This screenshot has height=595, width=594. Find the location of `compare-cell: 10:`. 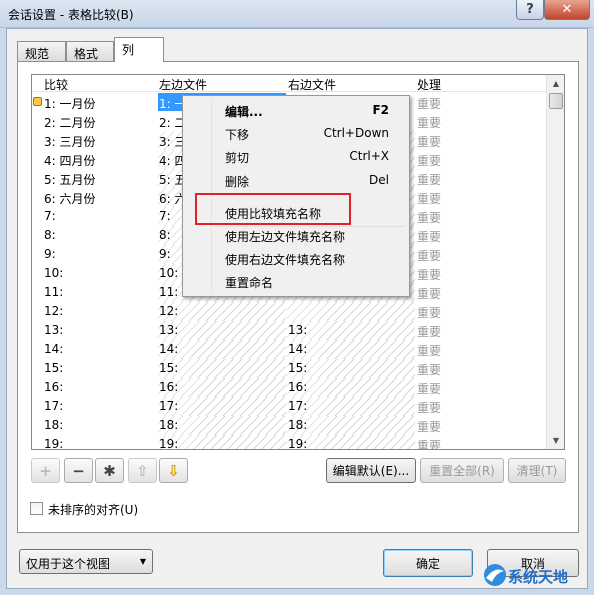

compare-cell: 10: is located at coordinates (53, 273).